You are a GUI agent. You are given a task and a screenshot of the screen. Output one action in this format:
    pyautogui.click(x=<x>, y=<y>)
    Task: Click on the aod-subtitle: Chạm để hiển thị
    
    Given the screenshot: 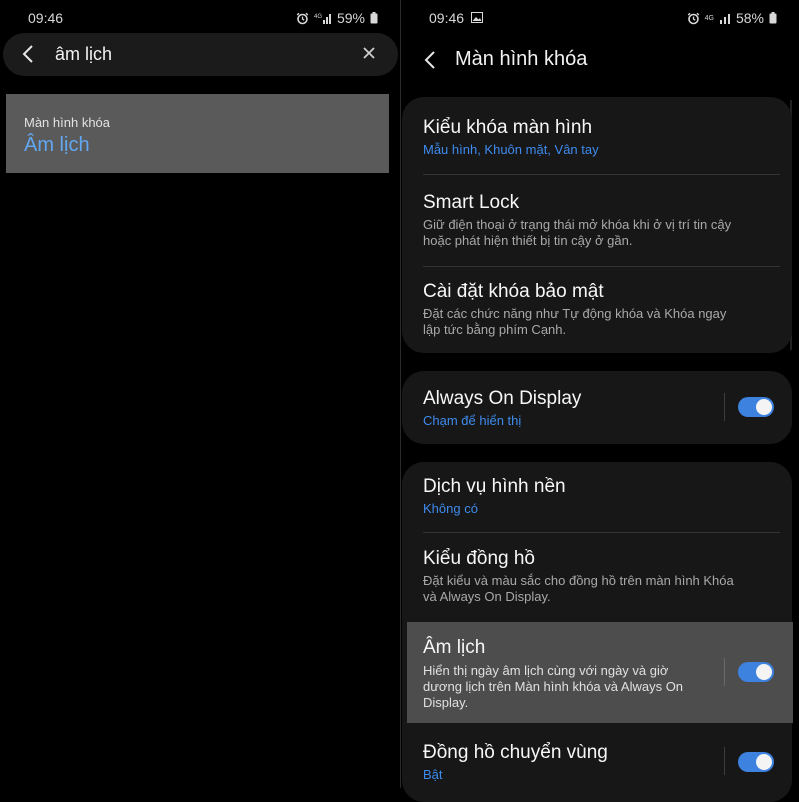 What is the action you would take?
    pyautogui.click(x=472, y=420)
    